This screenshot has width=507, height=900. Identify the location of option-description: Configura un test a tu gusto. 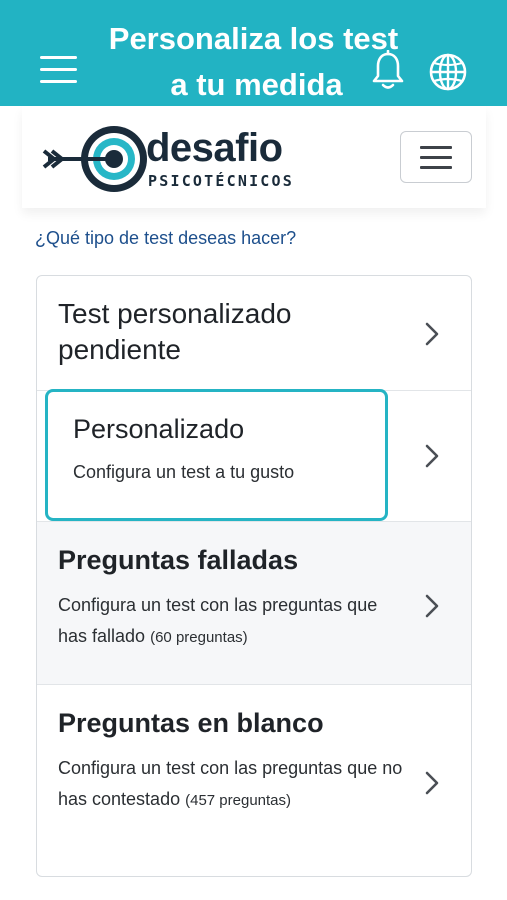
(184, 472).